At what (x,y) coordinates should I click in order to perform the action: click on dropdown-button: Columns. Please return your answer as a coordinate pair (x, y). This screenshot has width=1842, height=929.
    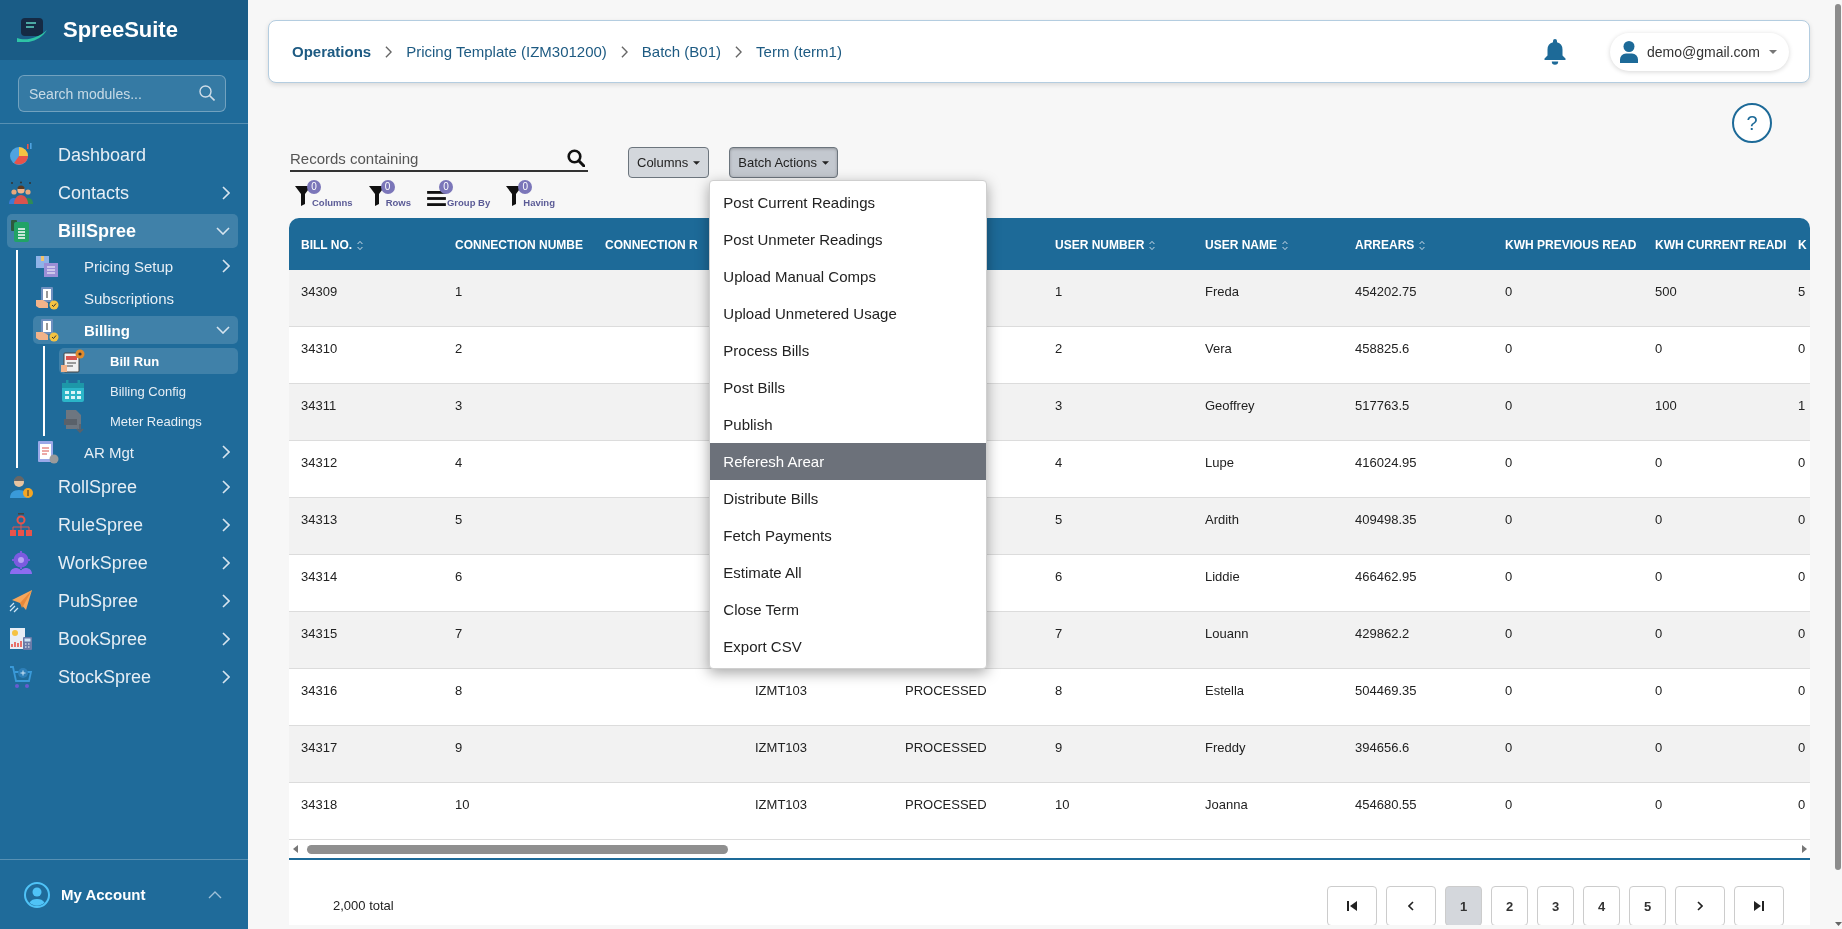
    Looking at the image, I should click on (669, 162).